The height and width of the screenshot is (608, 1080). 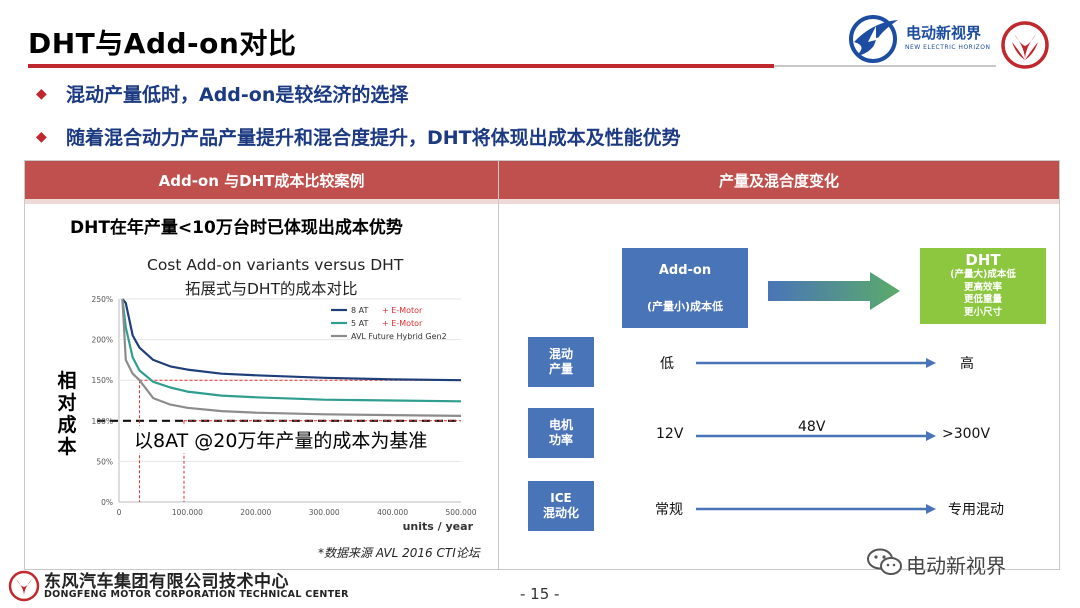 I want to click on legend-label: AVL Future Hybrid Gen2, so click(x=399, y=336).